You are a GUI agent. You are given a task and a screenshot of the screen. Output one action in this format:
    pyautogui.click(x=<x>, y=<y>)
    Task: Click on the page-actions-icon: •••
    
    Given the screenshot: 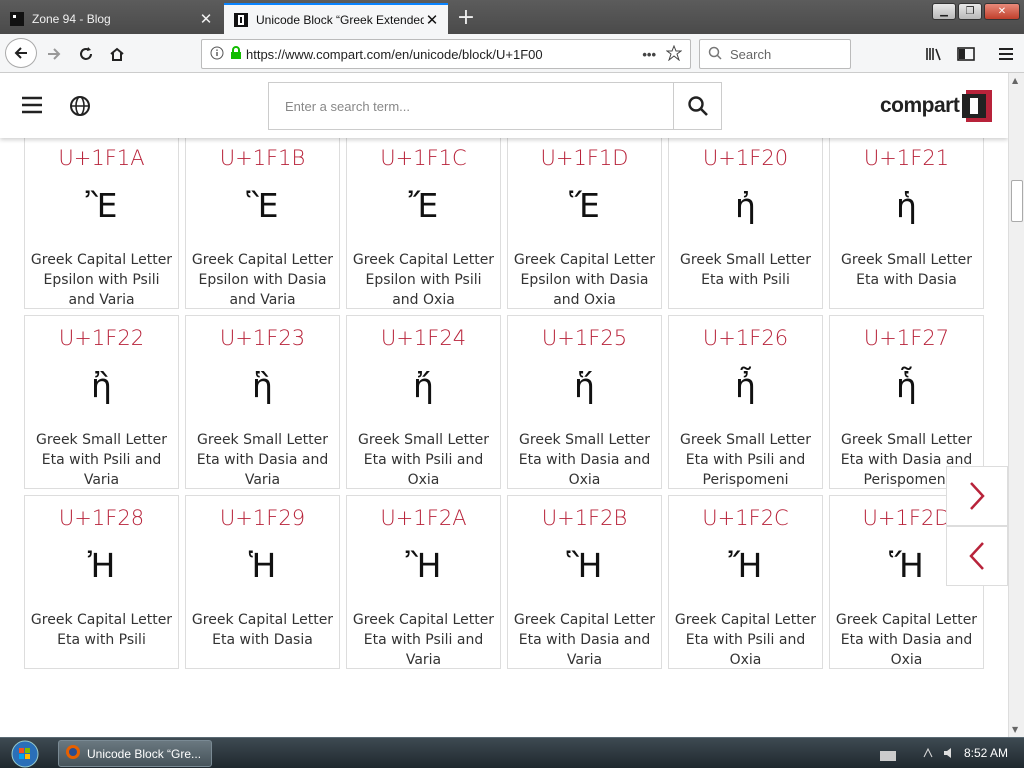 What is the action you would take?
    pyautogui.click(x=649, y=54)
    